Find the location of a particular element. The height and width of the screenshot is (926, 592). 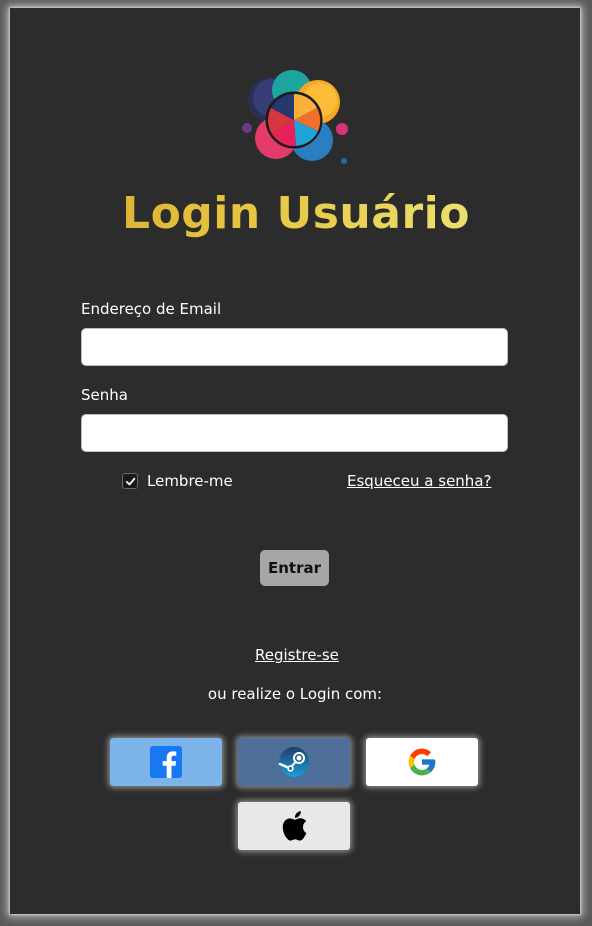

login-button: Entrar is located at coordinates (294, 568).